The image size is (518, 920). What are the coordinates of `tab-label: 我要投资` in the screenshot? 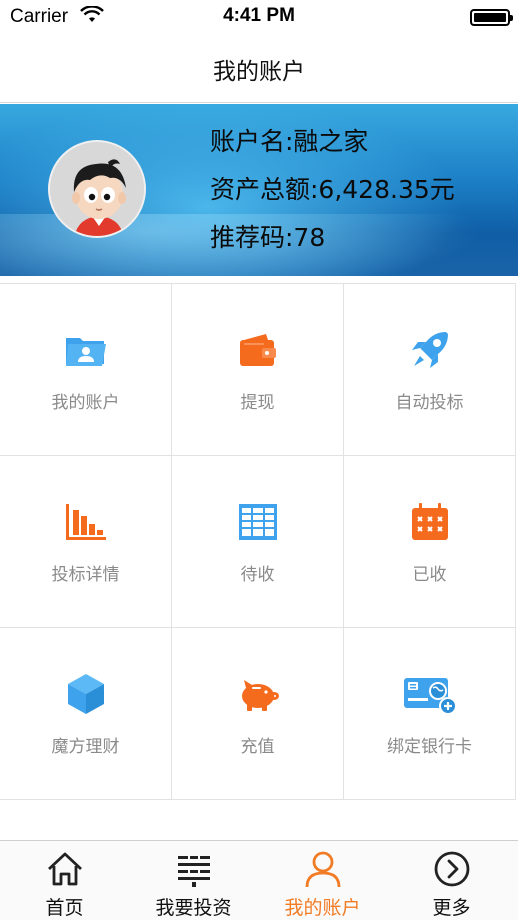 It's located at (193, 908).